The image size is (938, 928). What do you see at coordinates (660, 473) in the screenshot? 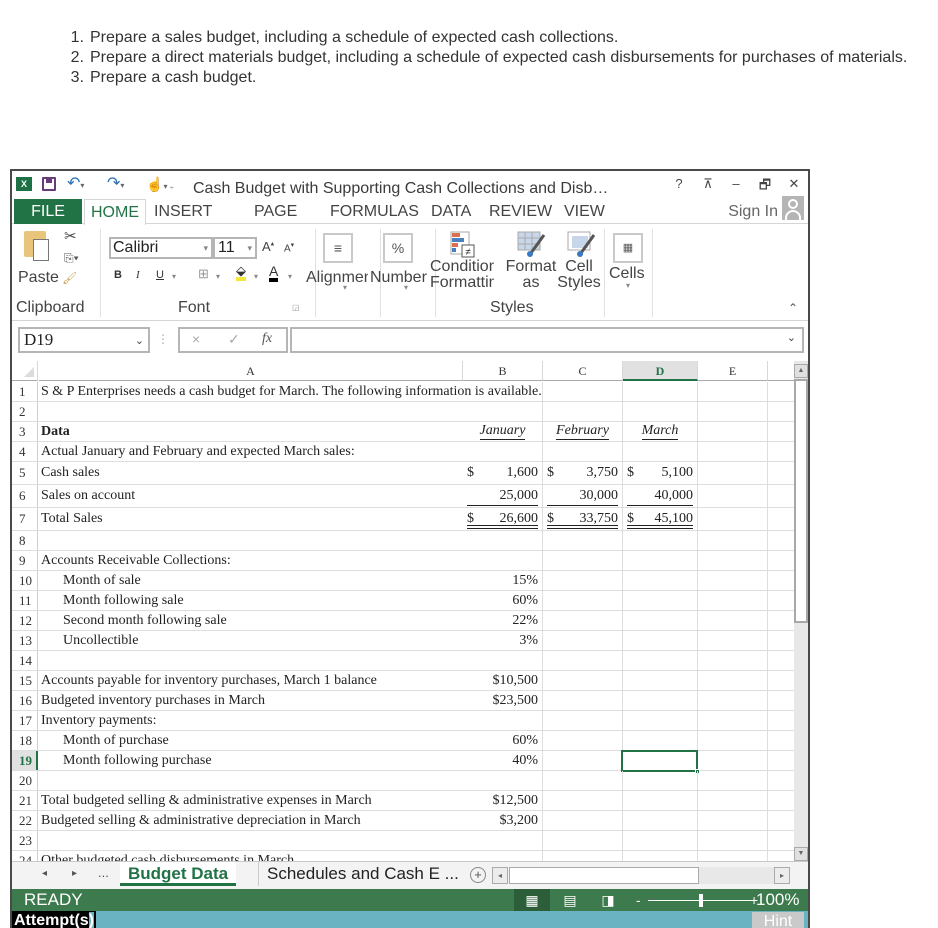
I see `cell-d5: $5,100` at bounding box center [660, 473].